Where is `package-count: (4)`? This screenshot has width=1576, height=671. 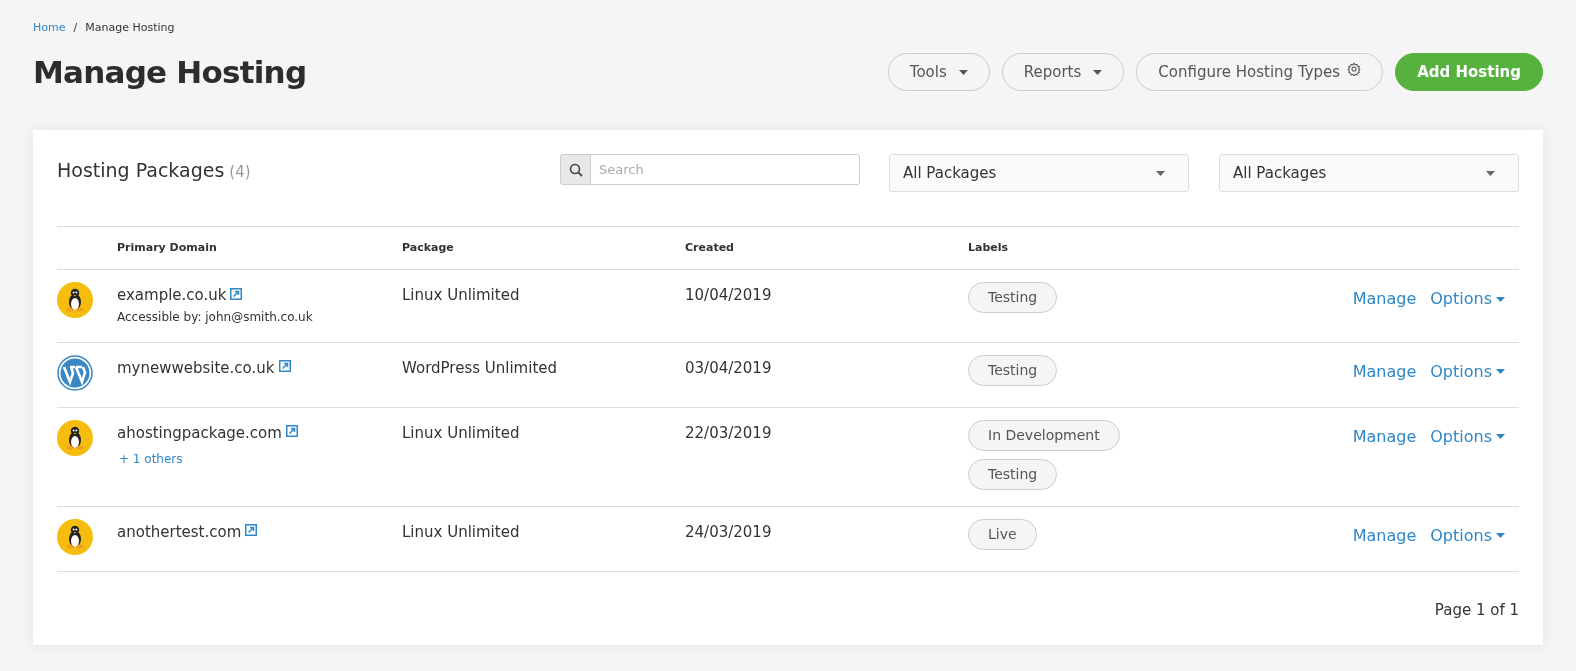
package-count: (4) is located at coordinates (240, 172).